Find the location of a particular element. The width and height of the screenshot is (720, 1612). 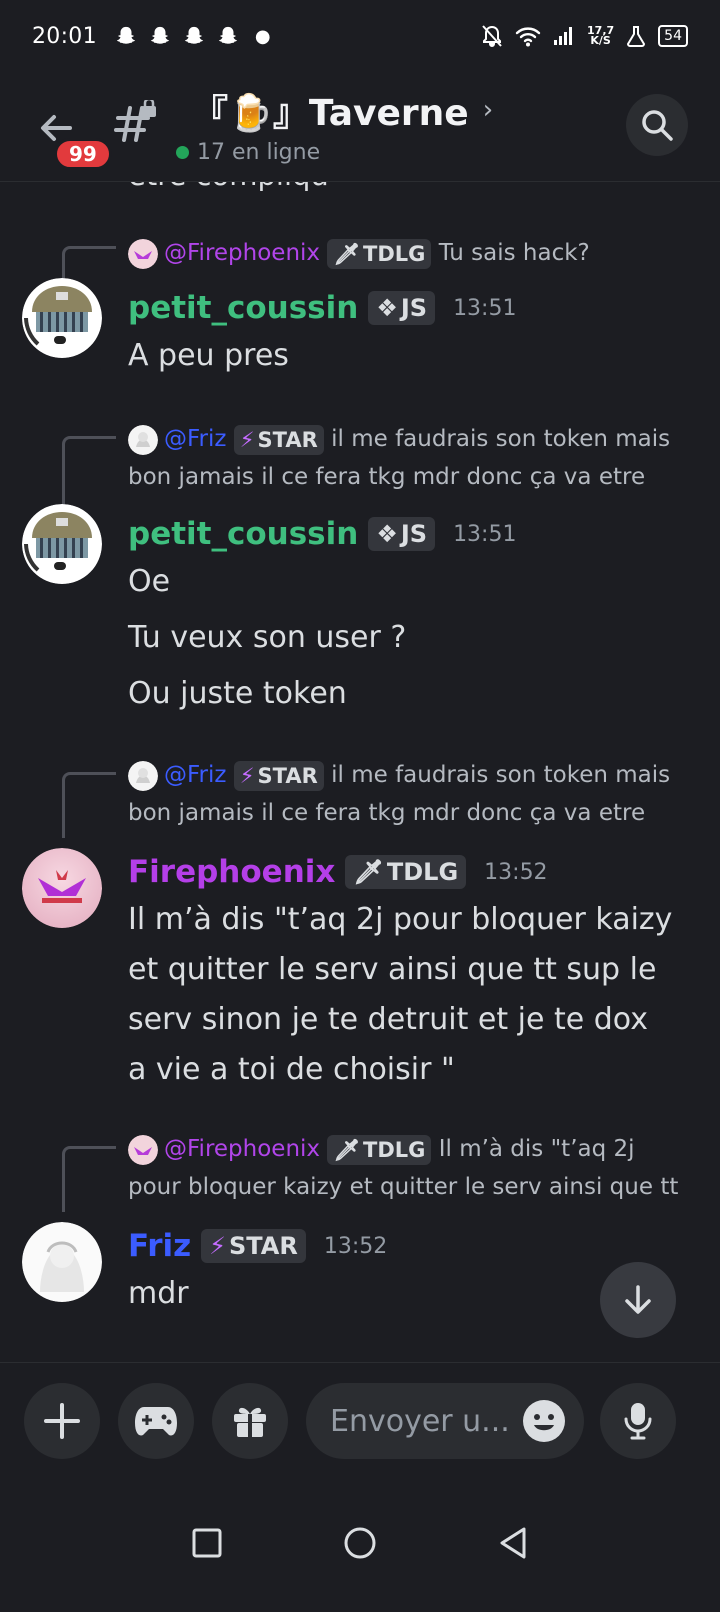

online-status-dot is located at coordinates (182, 152).